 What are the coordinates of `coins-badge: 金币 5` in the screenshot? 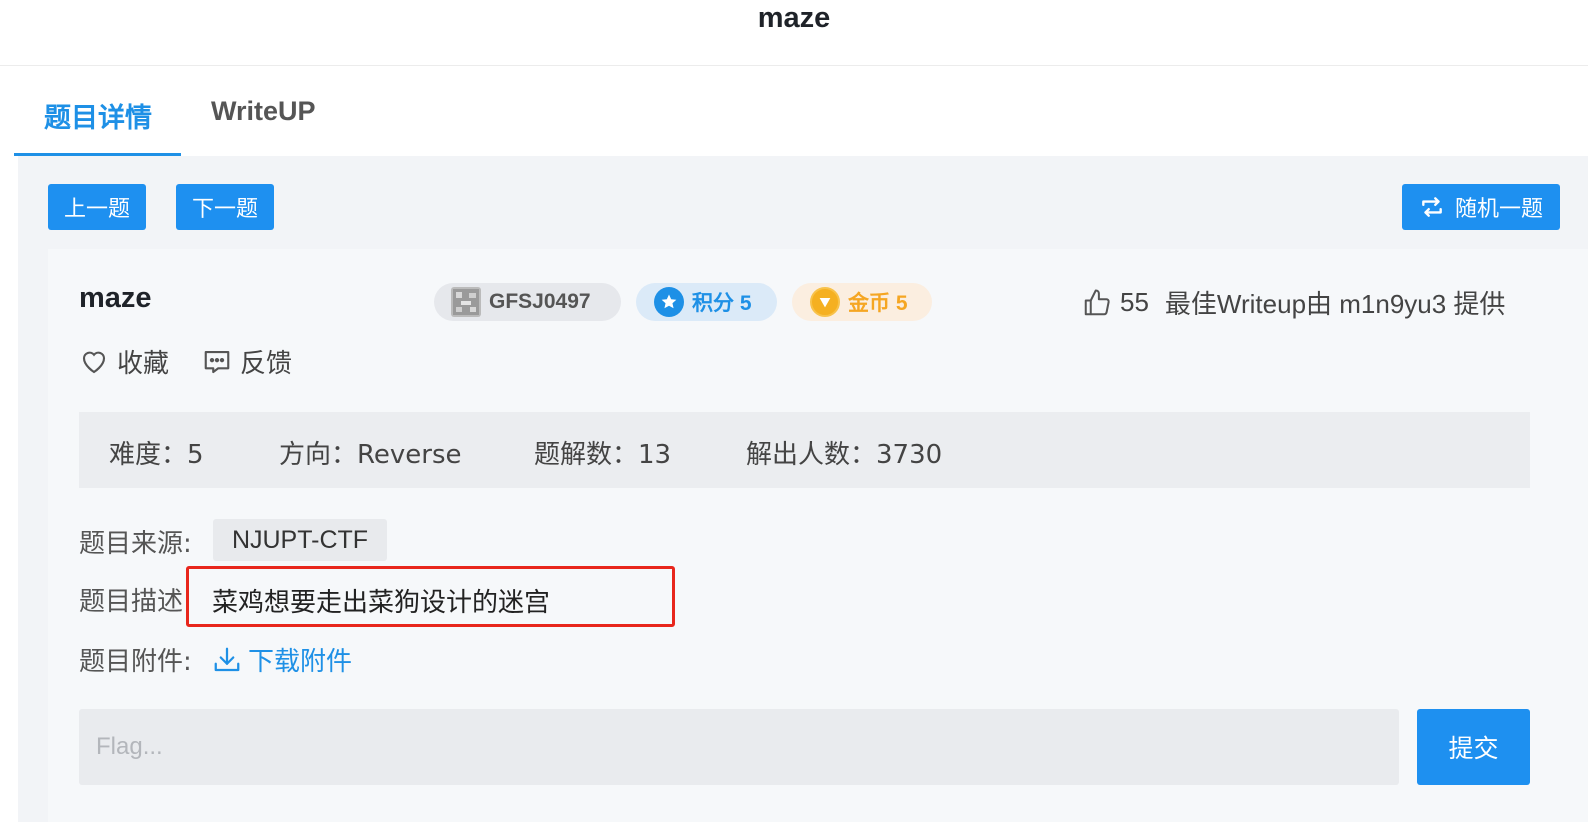 It's located at (862, 302).